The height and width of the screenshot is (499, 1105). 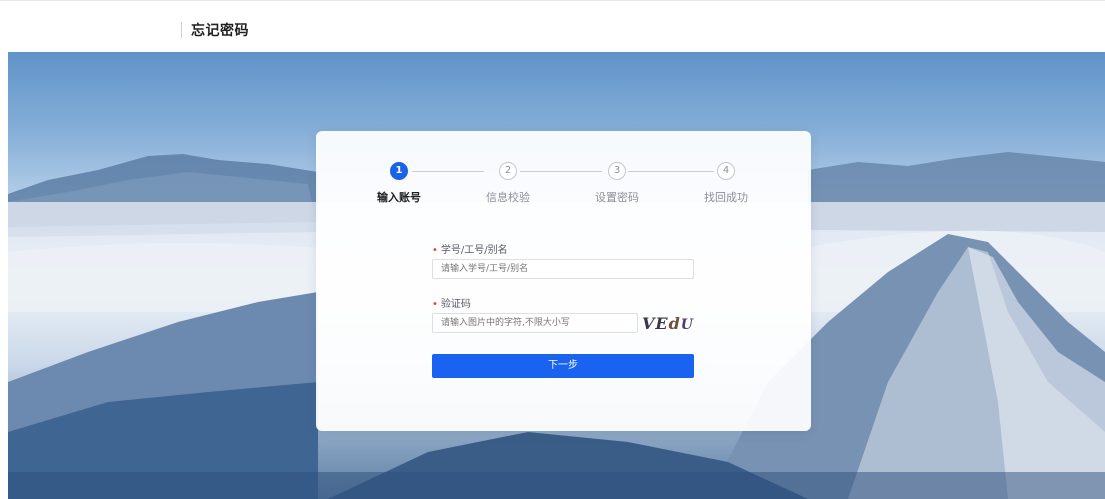 What do you see at coordinates (726, 171) in the screenshot?
I see `step-4-circle: 4` at bounding box center [726, 171].